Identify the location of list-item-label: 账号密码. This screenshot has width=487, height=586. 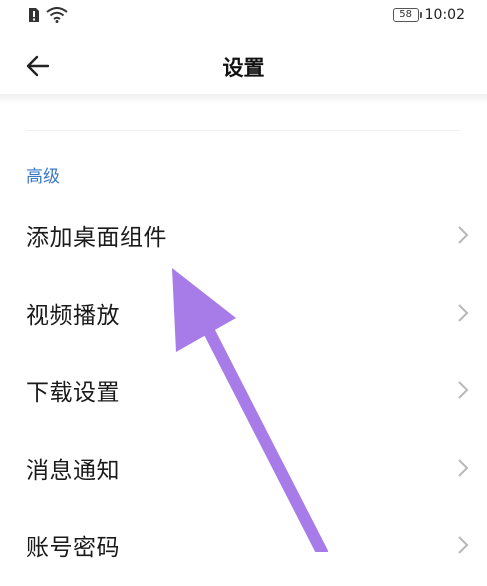
(73, 548).